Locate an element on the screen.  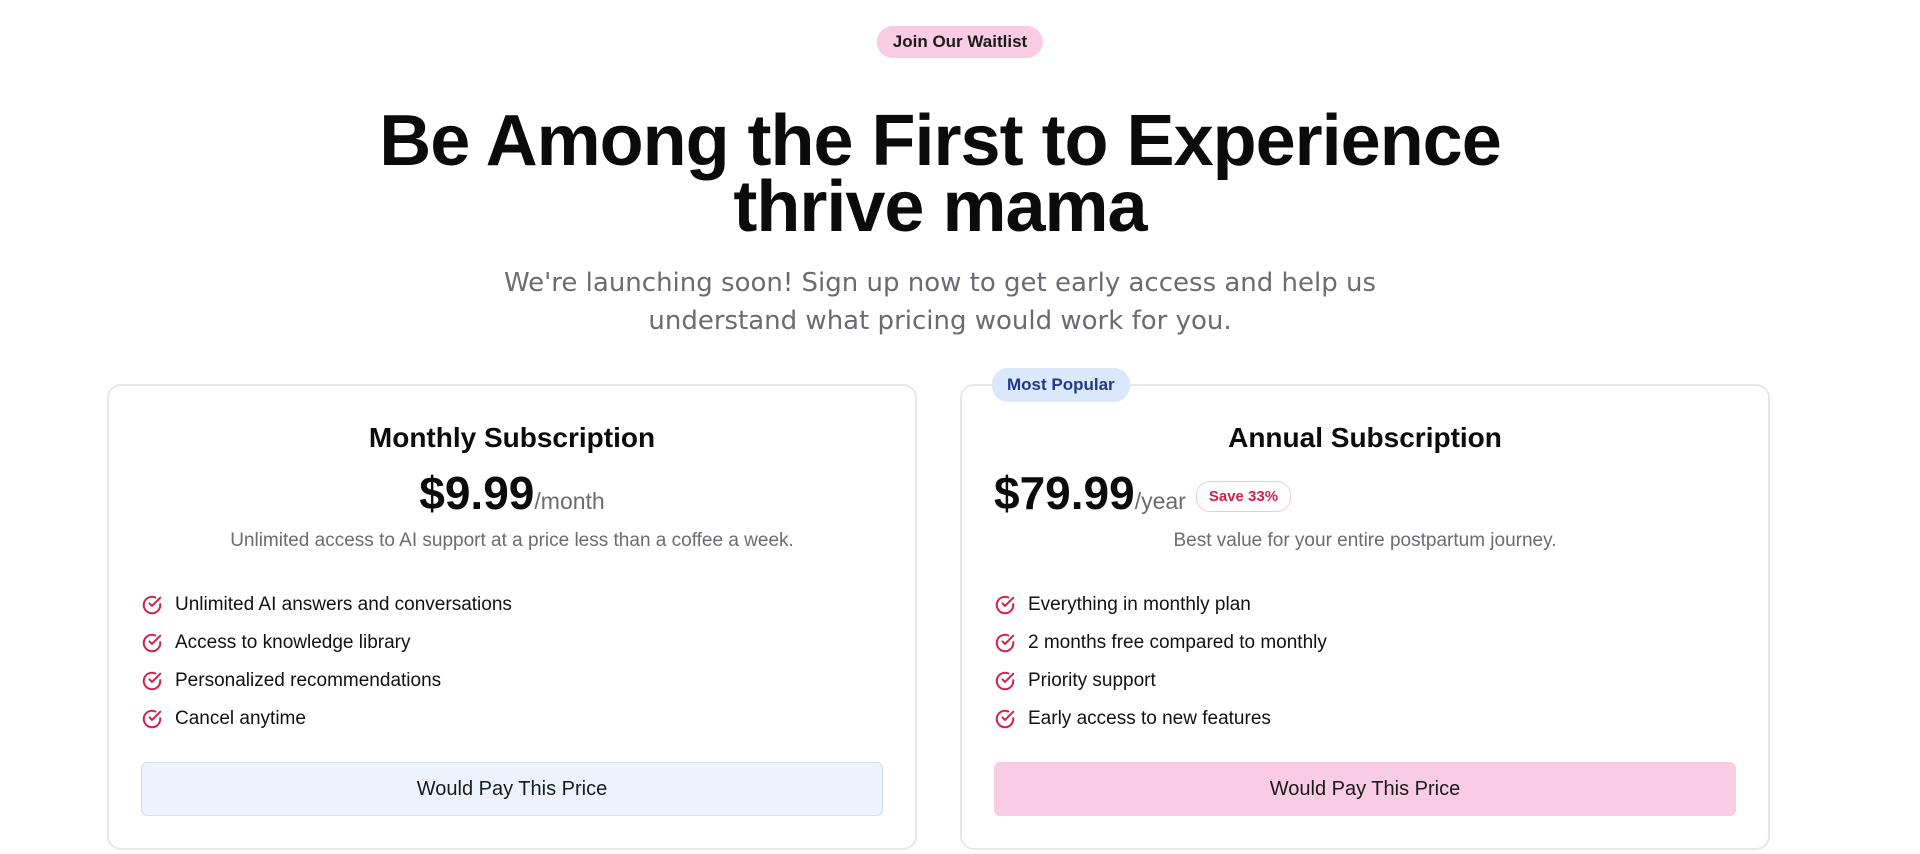
feature-item: Early access to new features is located at coordinates (1160, 719).